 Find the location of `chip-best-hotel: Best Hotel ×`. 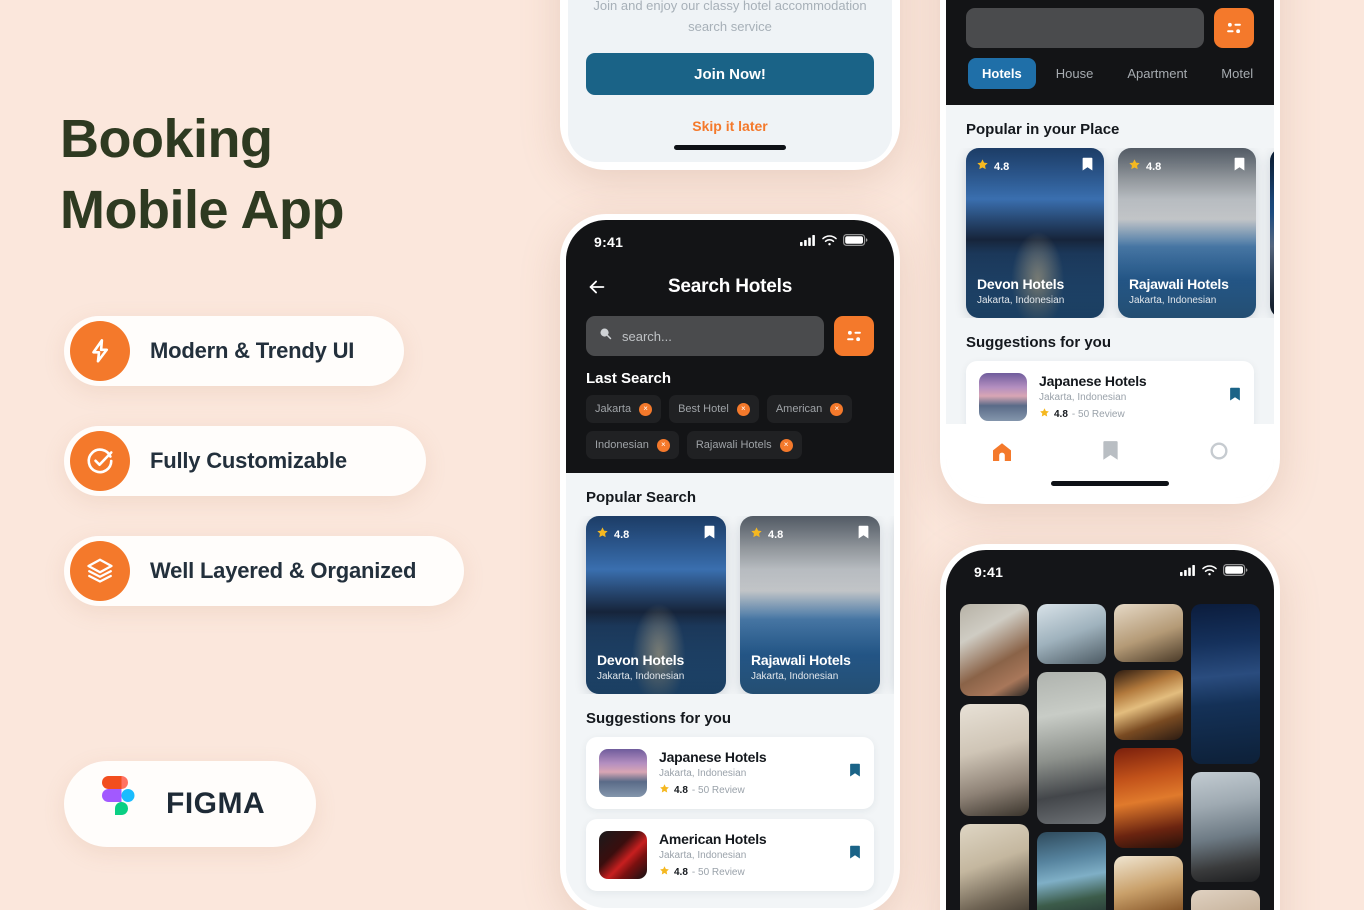

chip-best-hotel: Best Hotel × is located at coordinates (714, 409).